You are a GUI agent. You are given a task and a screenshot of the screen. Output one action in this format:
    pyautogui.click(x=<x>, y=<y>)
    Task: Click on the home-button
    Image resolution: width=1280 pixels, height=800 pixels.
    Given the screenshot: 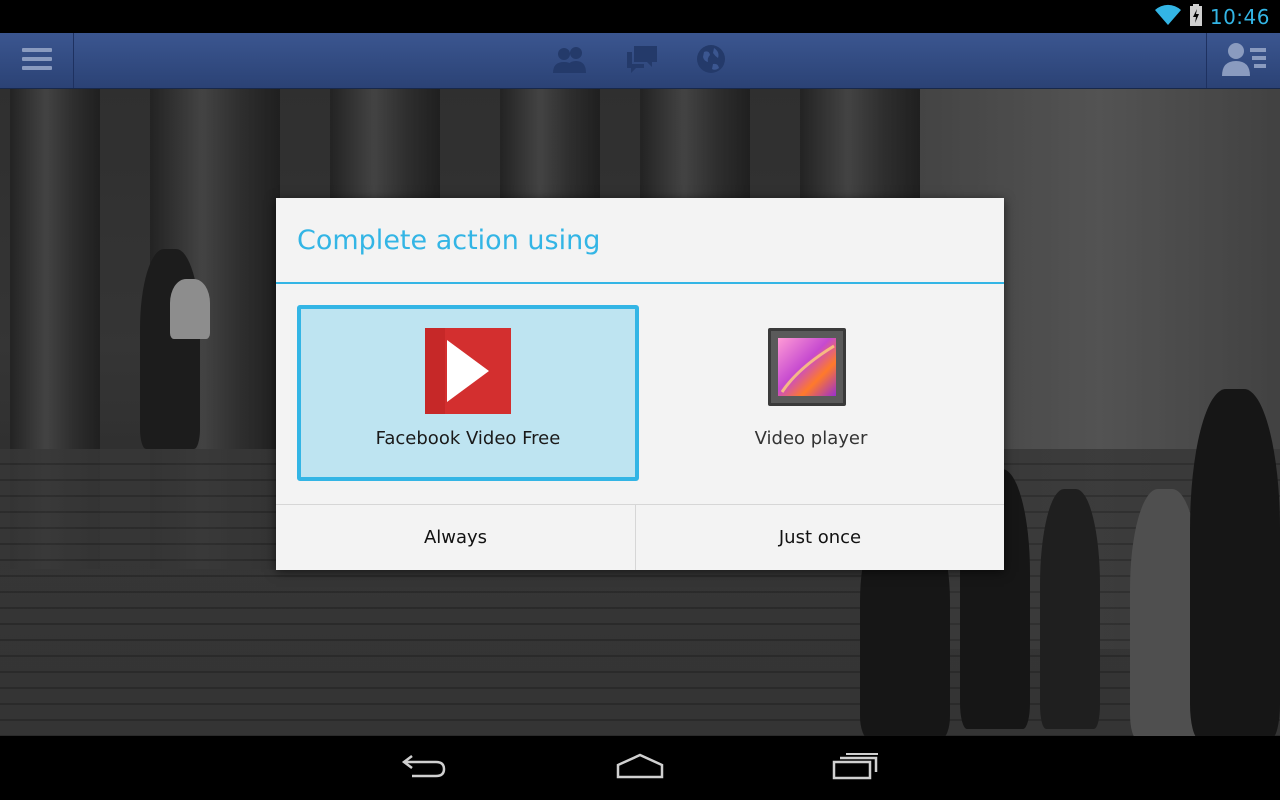 What is the action you would take?
    pyautogui.click(x=640, y=768)
    